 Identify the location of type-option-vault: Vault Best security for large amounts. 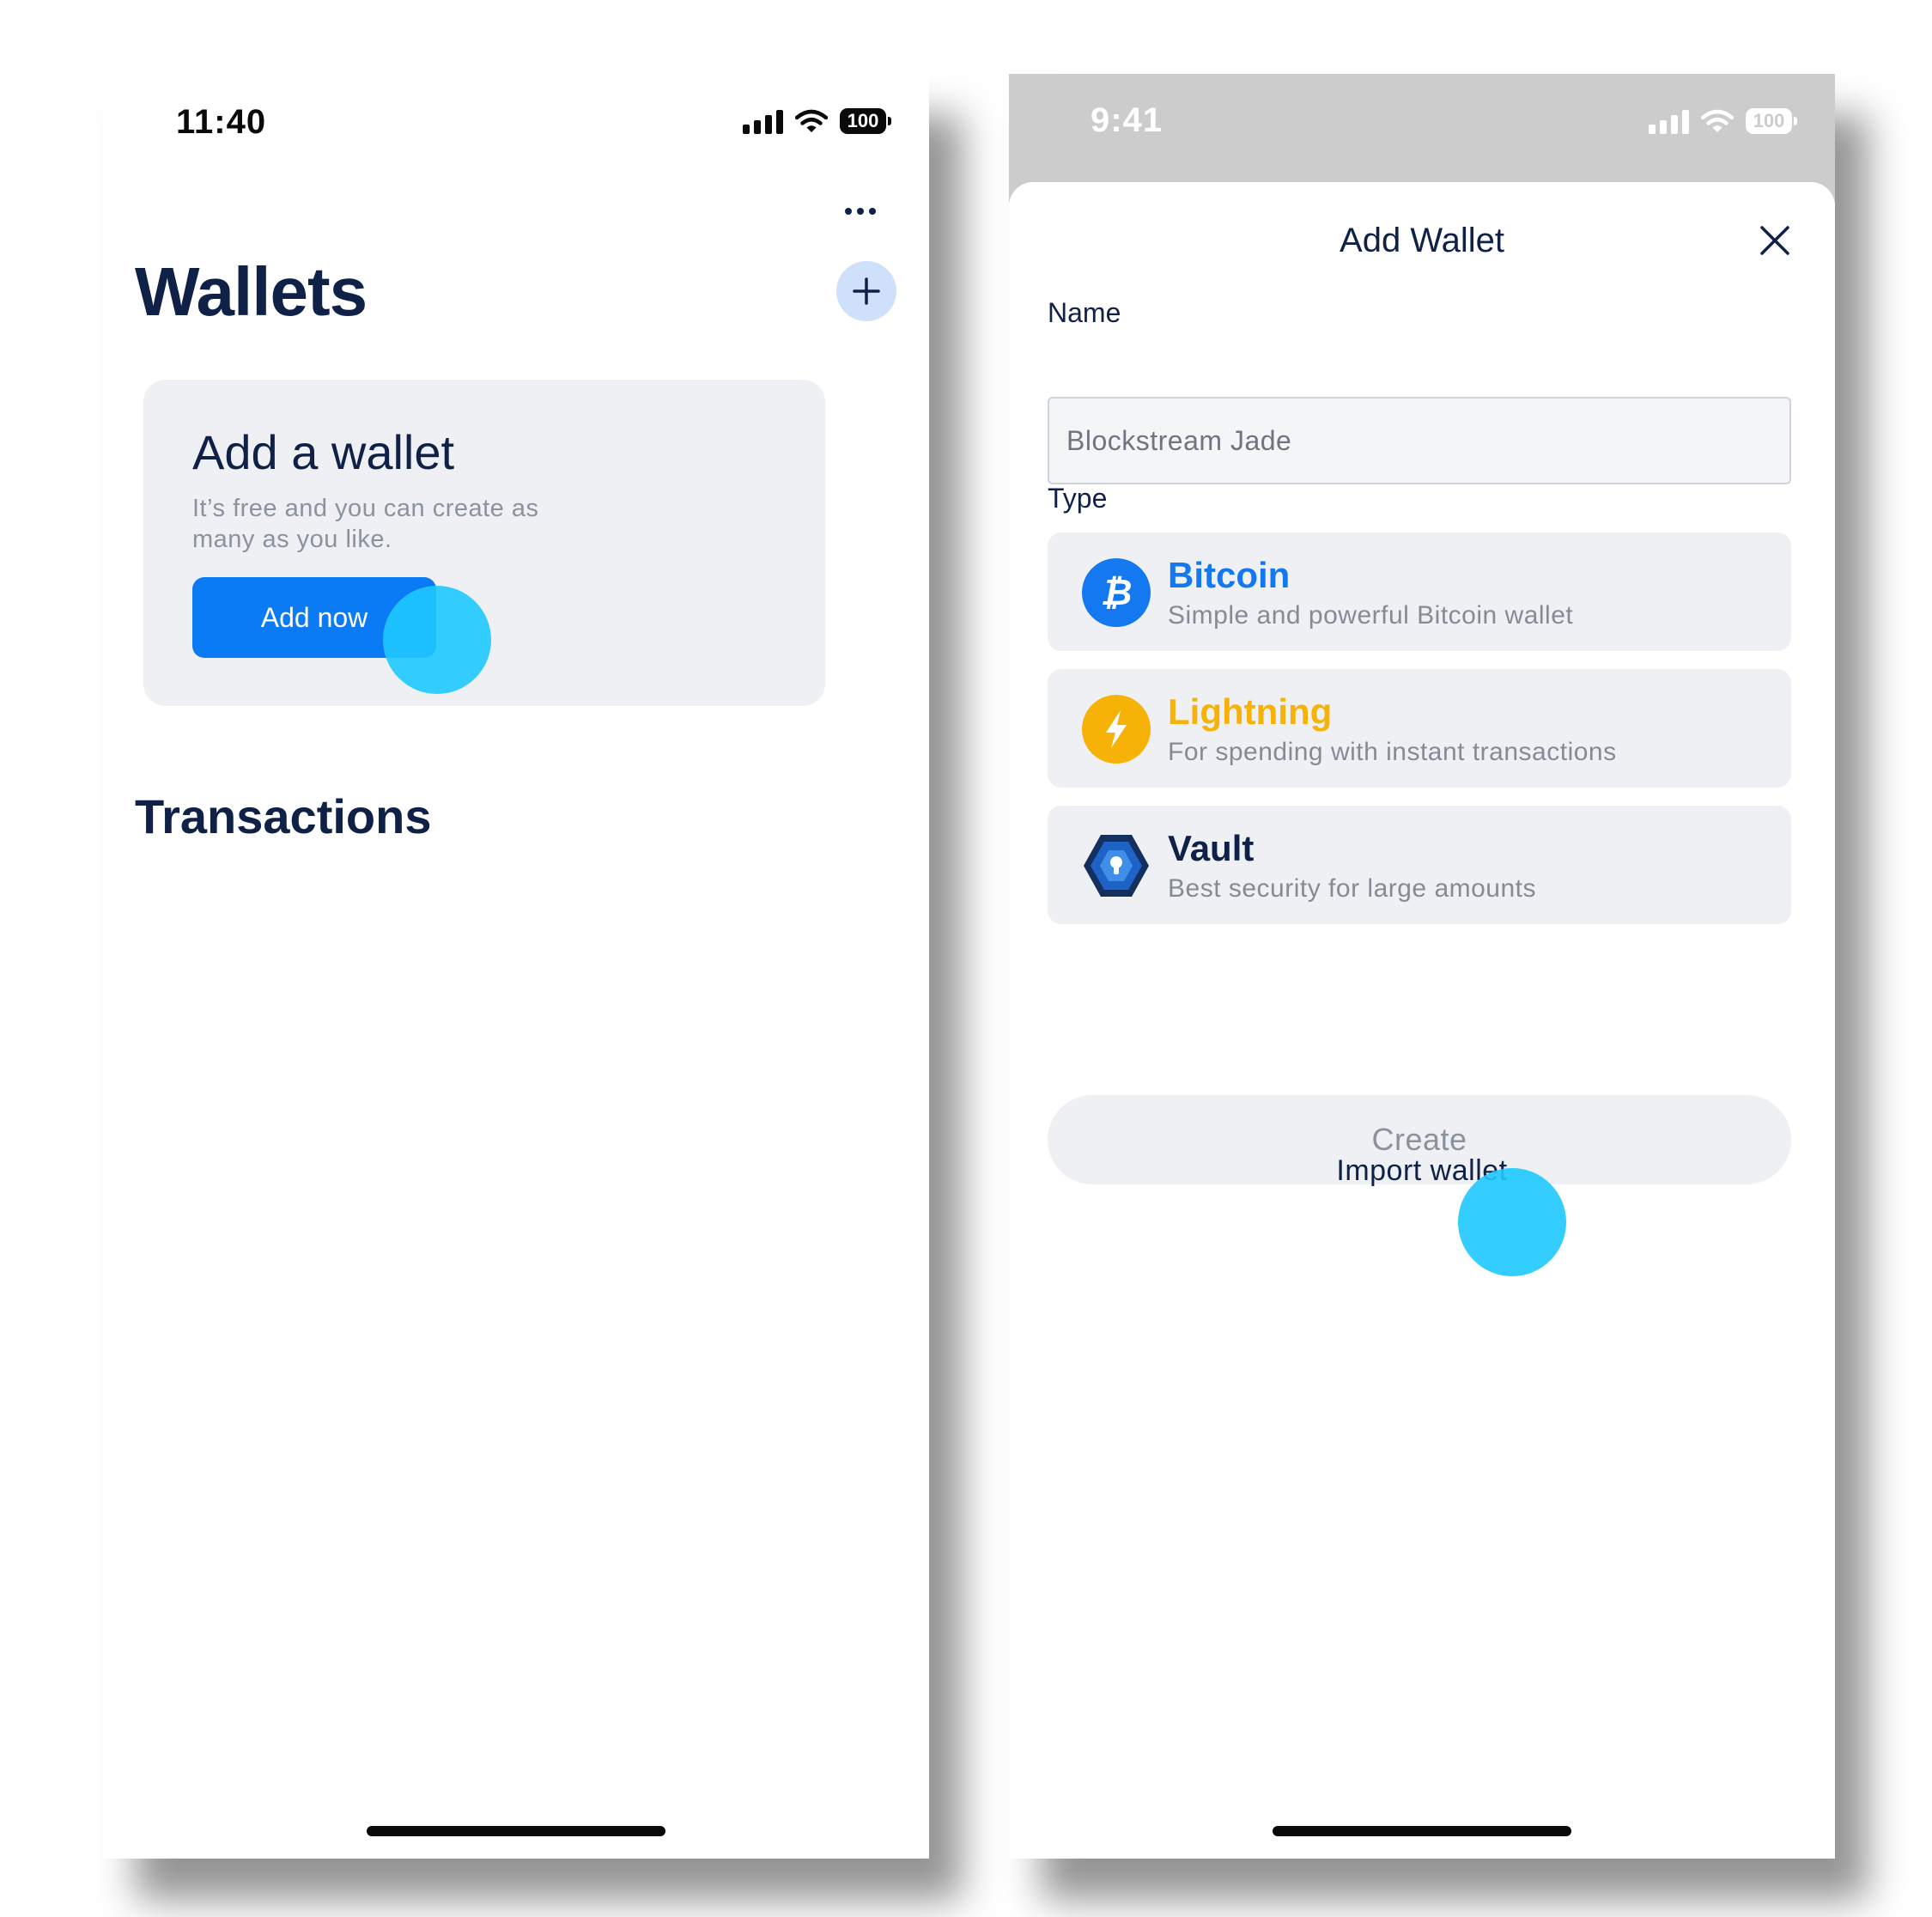
(1419, 865).